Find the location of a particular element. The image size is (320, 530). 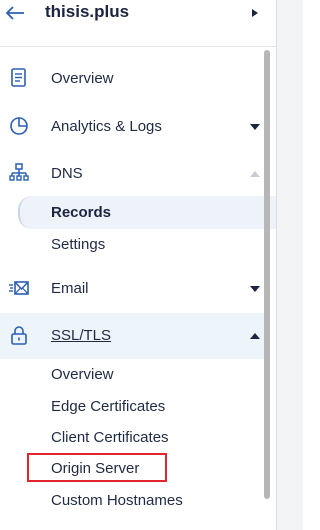

sidebar-subitem-origin-server: Origin Server is located at coordinates (95, 468).